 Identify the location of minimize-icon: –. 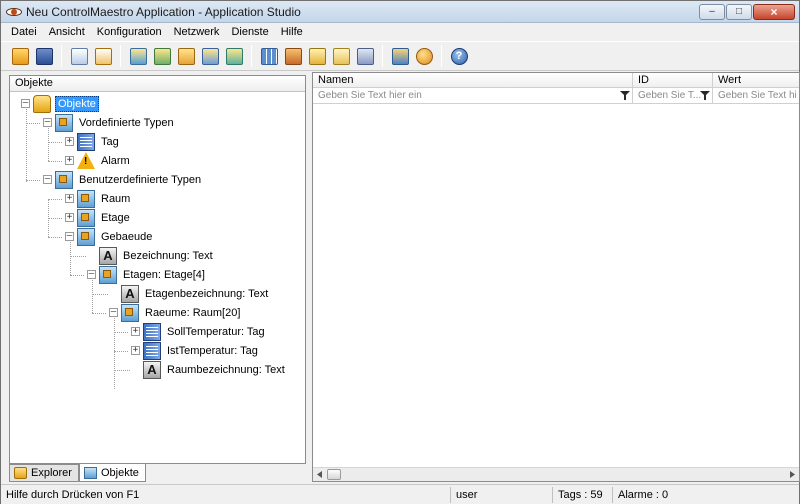
(712, 11).